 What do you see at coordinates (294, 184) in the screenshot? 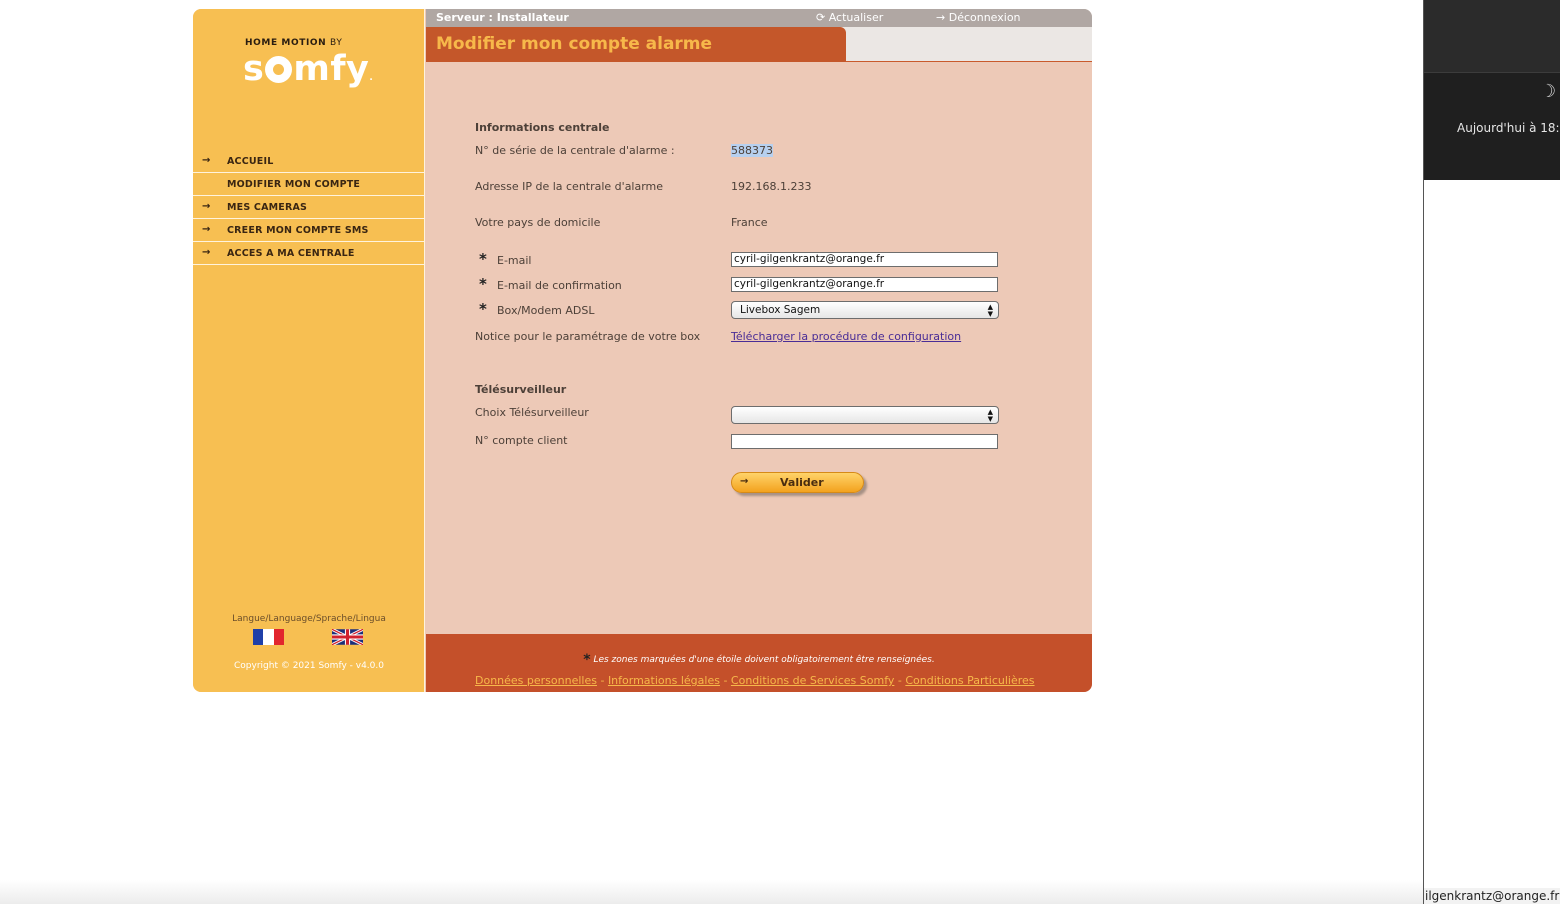
I see `nav-item-label: MODIFIER MON COMPTE` at bounding box center [294, 184].